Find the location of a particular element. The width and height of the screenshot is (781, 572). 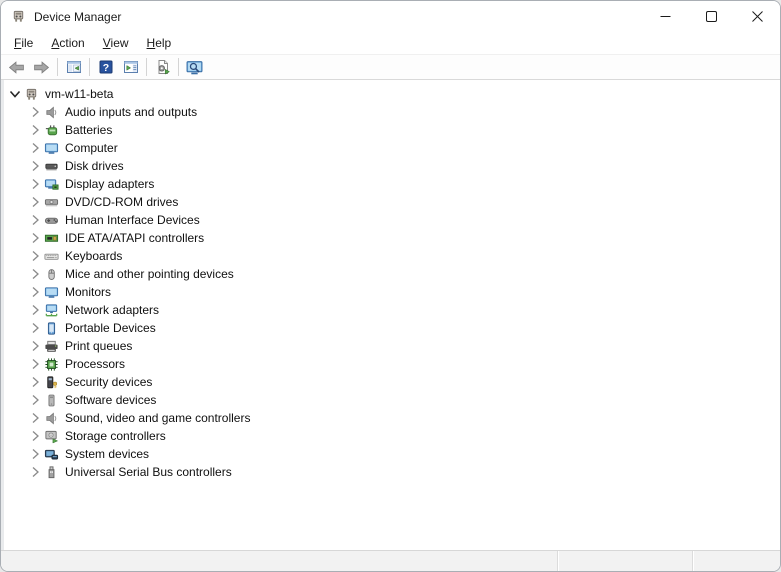

tree-item-label: Security devices is located at coordinates (109, 382).